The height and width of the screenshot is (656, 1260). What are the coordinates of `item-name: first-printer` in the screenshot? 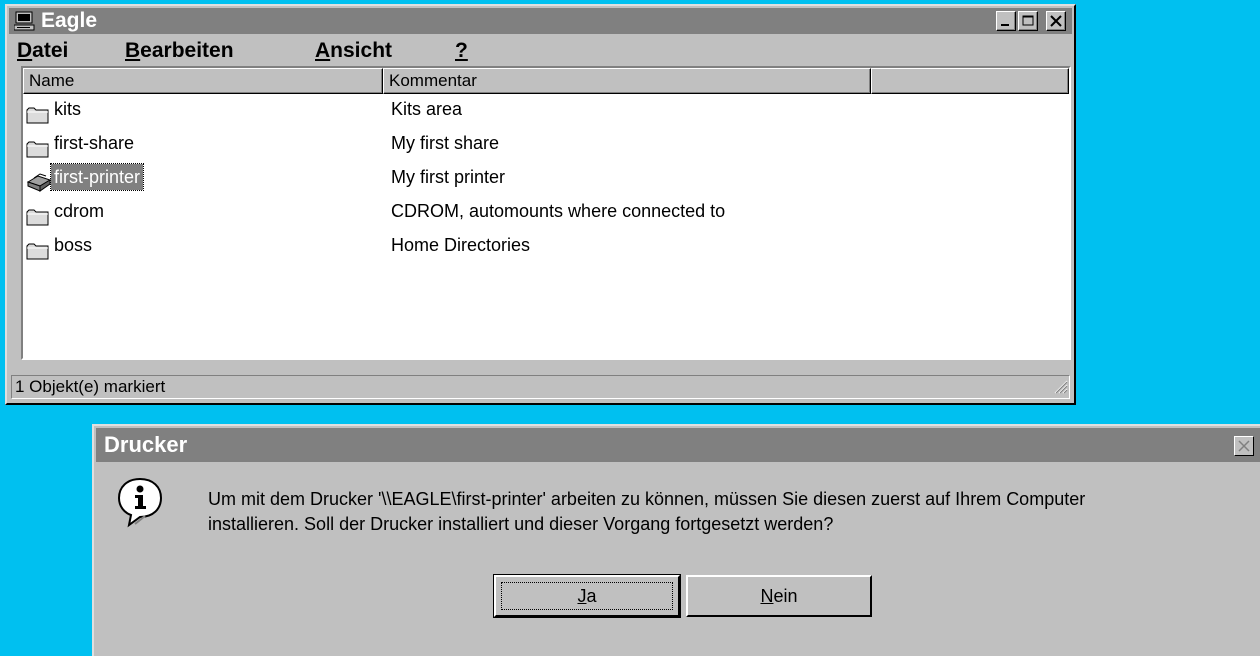 It's located at (97, 177).